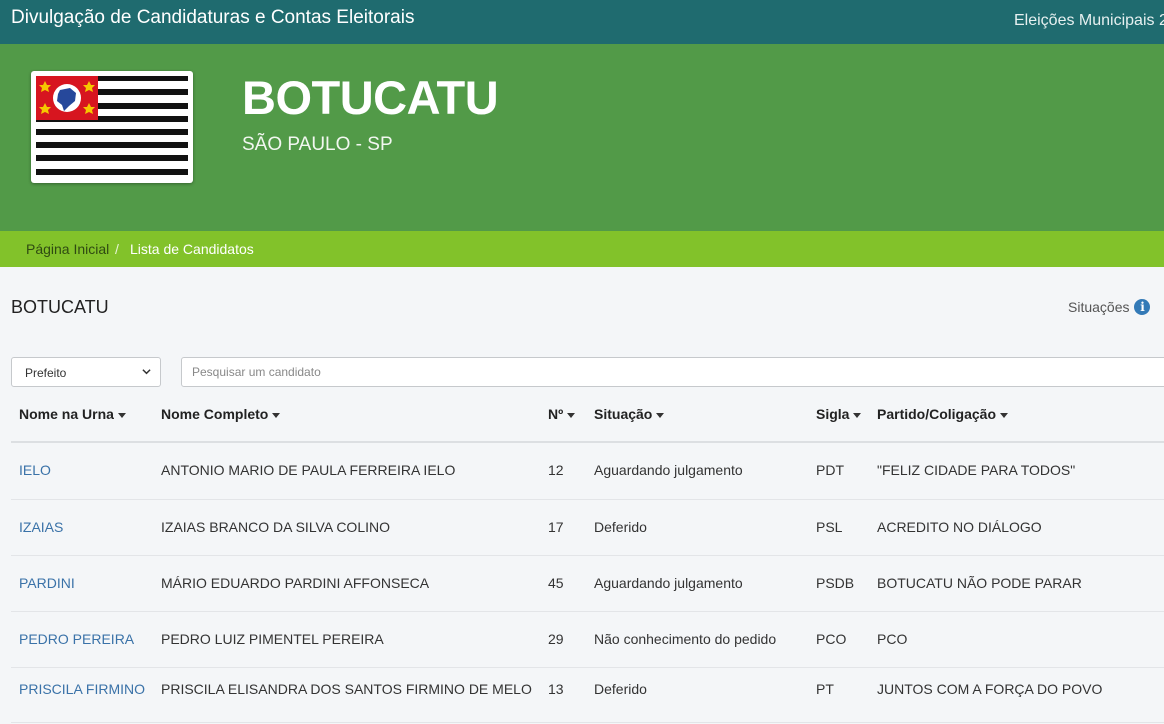  Describe the element at coordinates (835, 583) in the screenshot. I see `party-acronym: PSDB` at that location.